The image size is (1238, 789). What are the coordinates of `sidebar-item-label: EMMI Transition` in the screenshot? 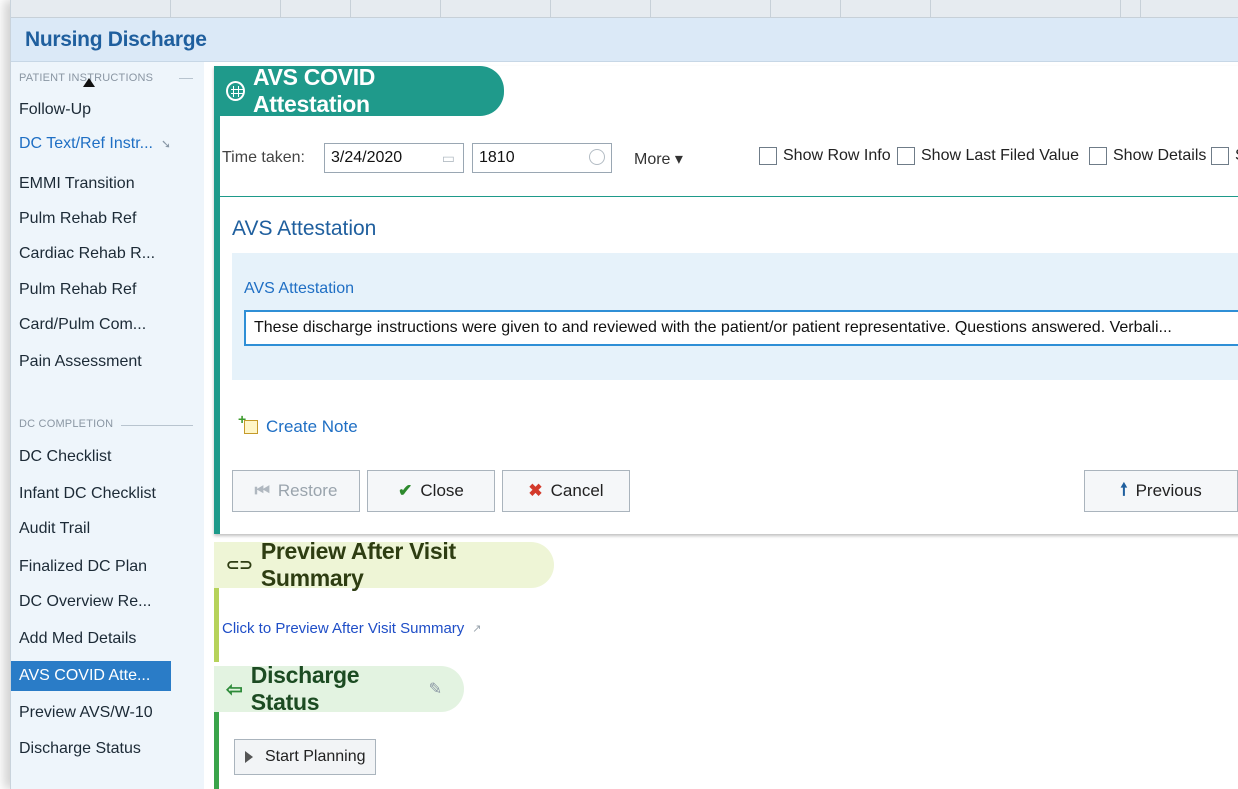 It's located at (77, 183).